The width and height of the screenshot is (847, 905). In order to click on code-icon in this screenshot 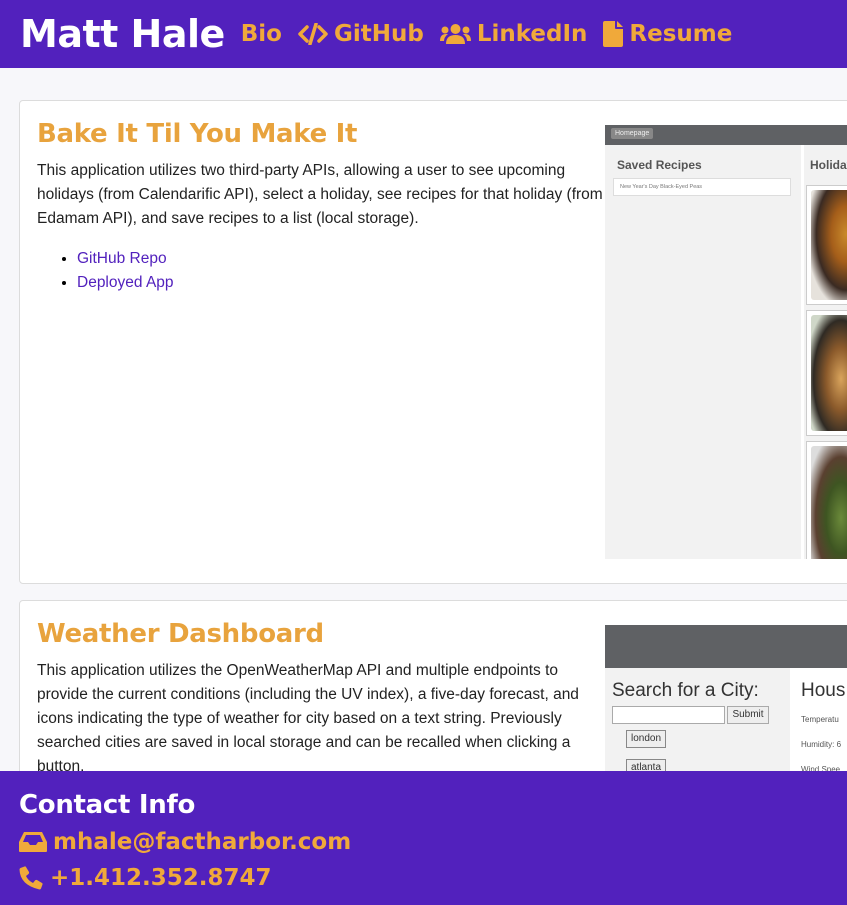, I will do `click(313, 34)`.